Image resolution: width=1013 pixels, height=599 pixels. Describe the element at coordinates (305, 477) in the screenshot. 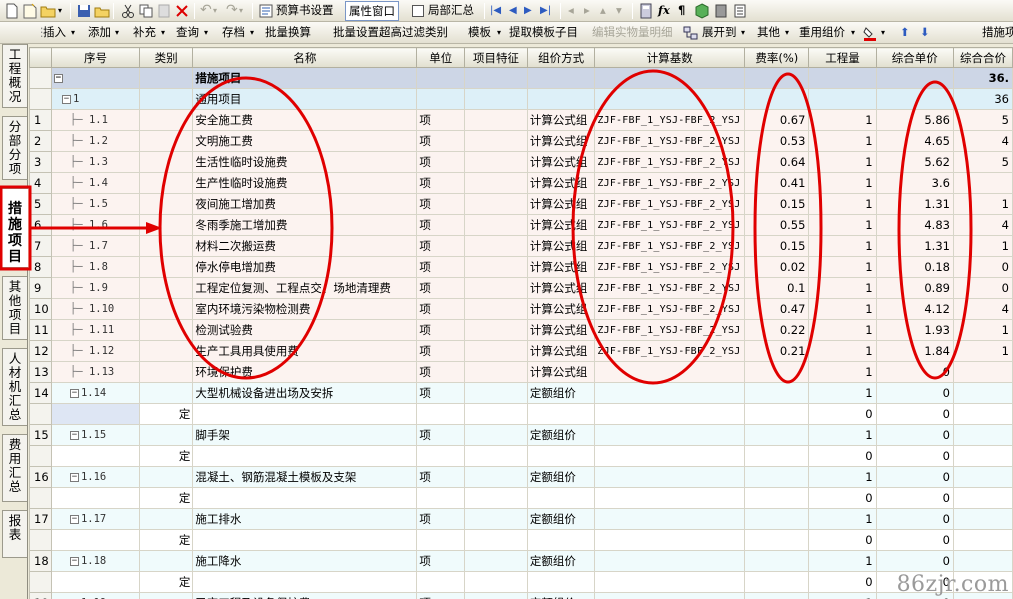

I see `name-cell: 混凝土、钢筋混凝土模板及支架` at that location.